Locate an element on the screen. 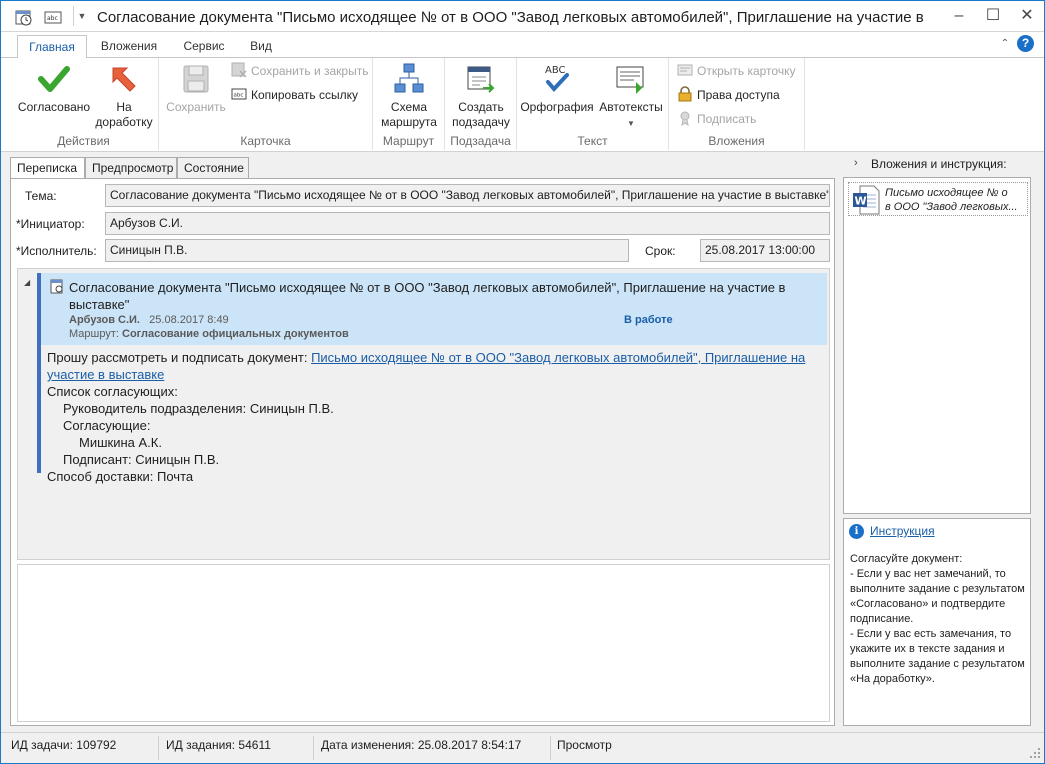 Image resolution: width=1045 pixels, height=764 pixels. open-card-button: Открыть карточку is located at coordinates (736, 71).